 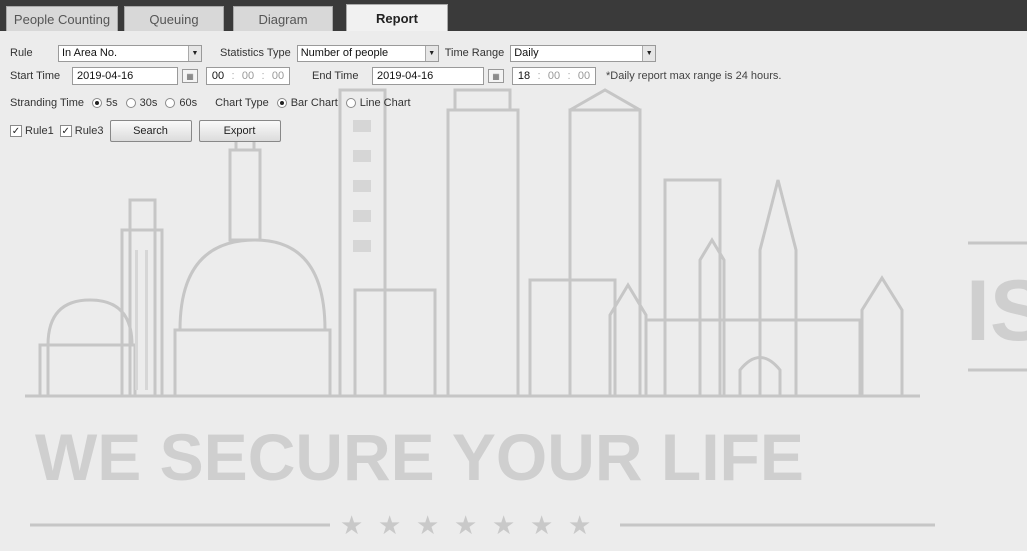 What do you see at coordinates (694, 76) in the screenshot?
I see `range-note: *Daily report max range is 24 hours.` at bounding box center [694, 76].